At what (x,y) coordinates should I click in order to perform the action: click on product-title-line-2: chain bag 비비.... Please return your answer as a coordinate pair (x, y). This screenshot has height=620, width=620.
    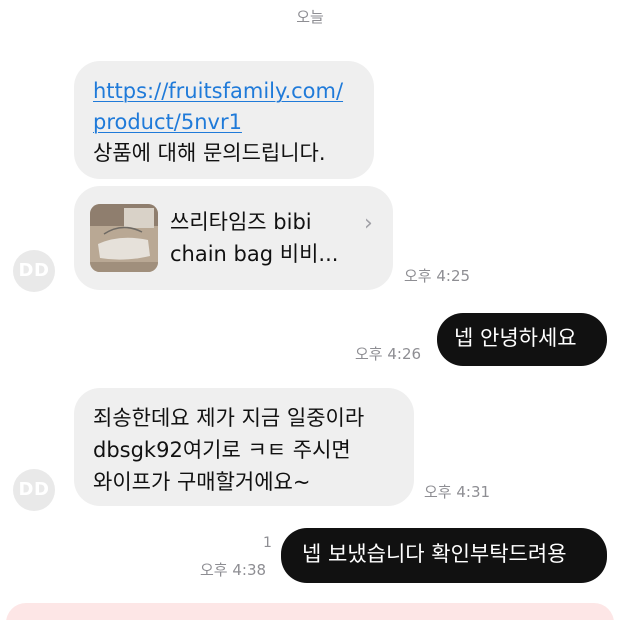
    Looking at the image, I should click on (254, 254).